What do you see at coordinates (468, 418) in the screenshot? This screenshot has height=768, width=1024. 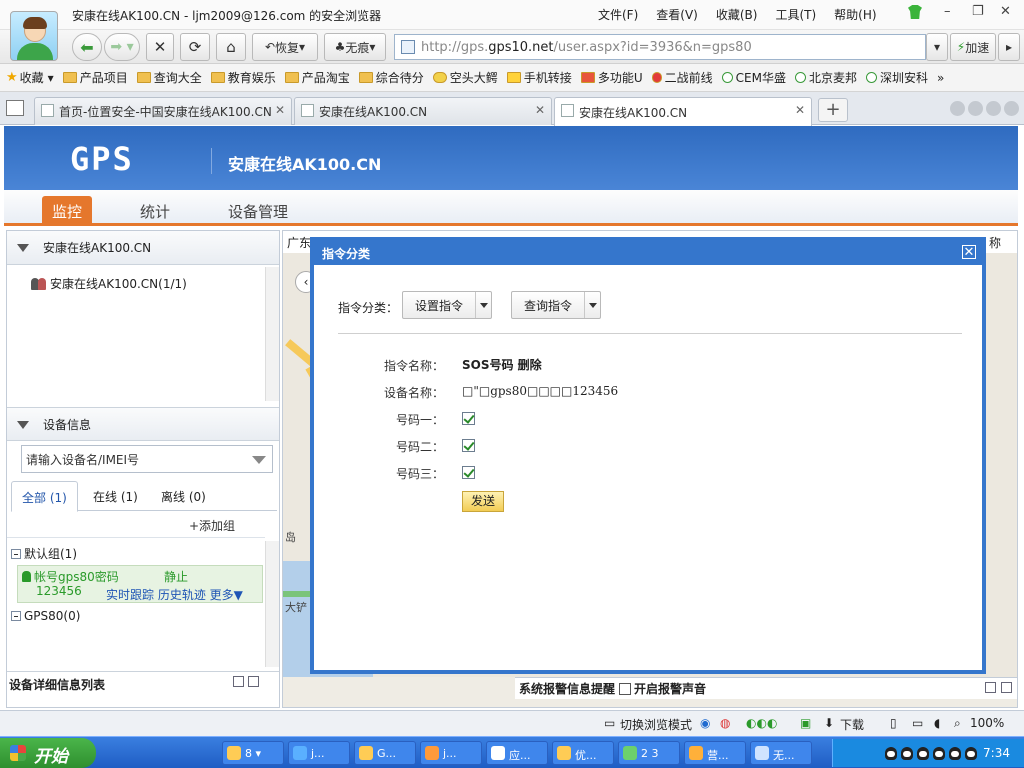 I see `number-one-checkbox` at bounding box center [468, 418].